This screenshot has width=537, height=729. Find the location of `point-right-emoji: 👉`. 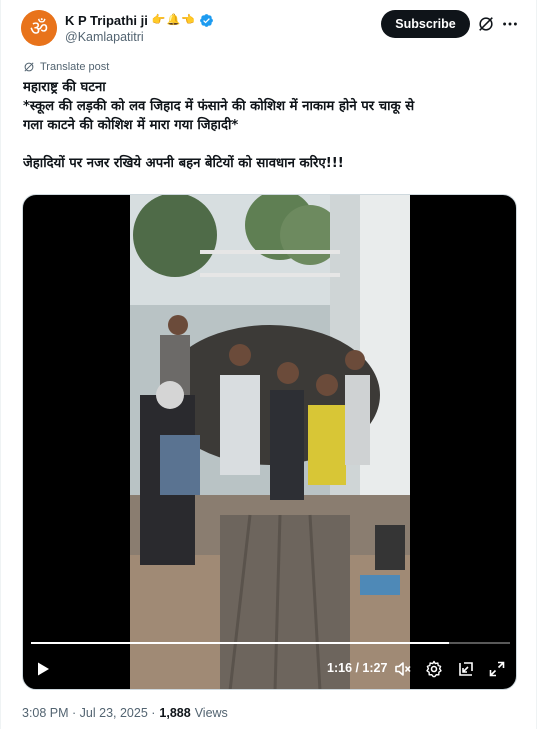

point-right-emoji: 👉 is located at coordinates (158, 20).